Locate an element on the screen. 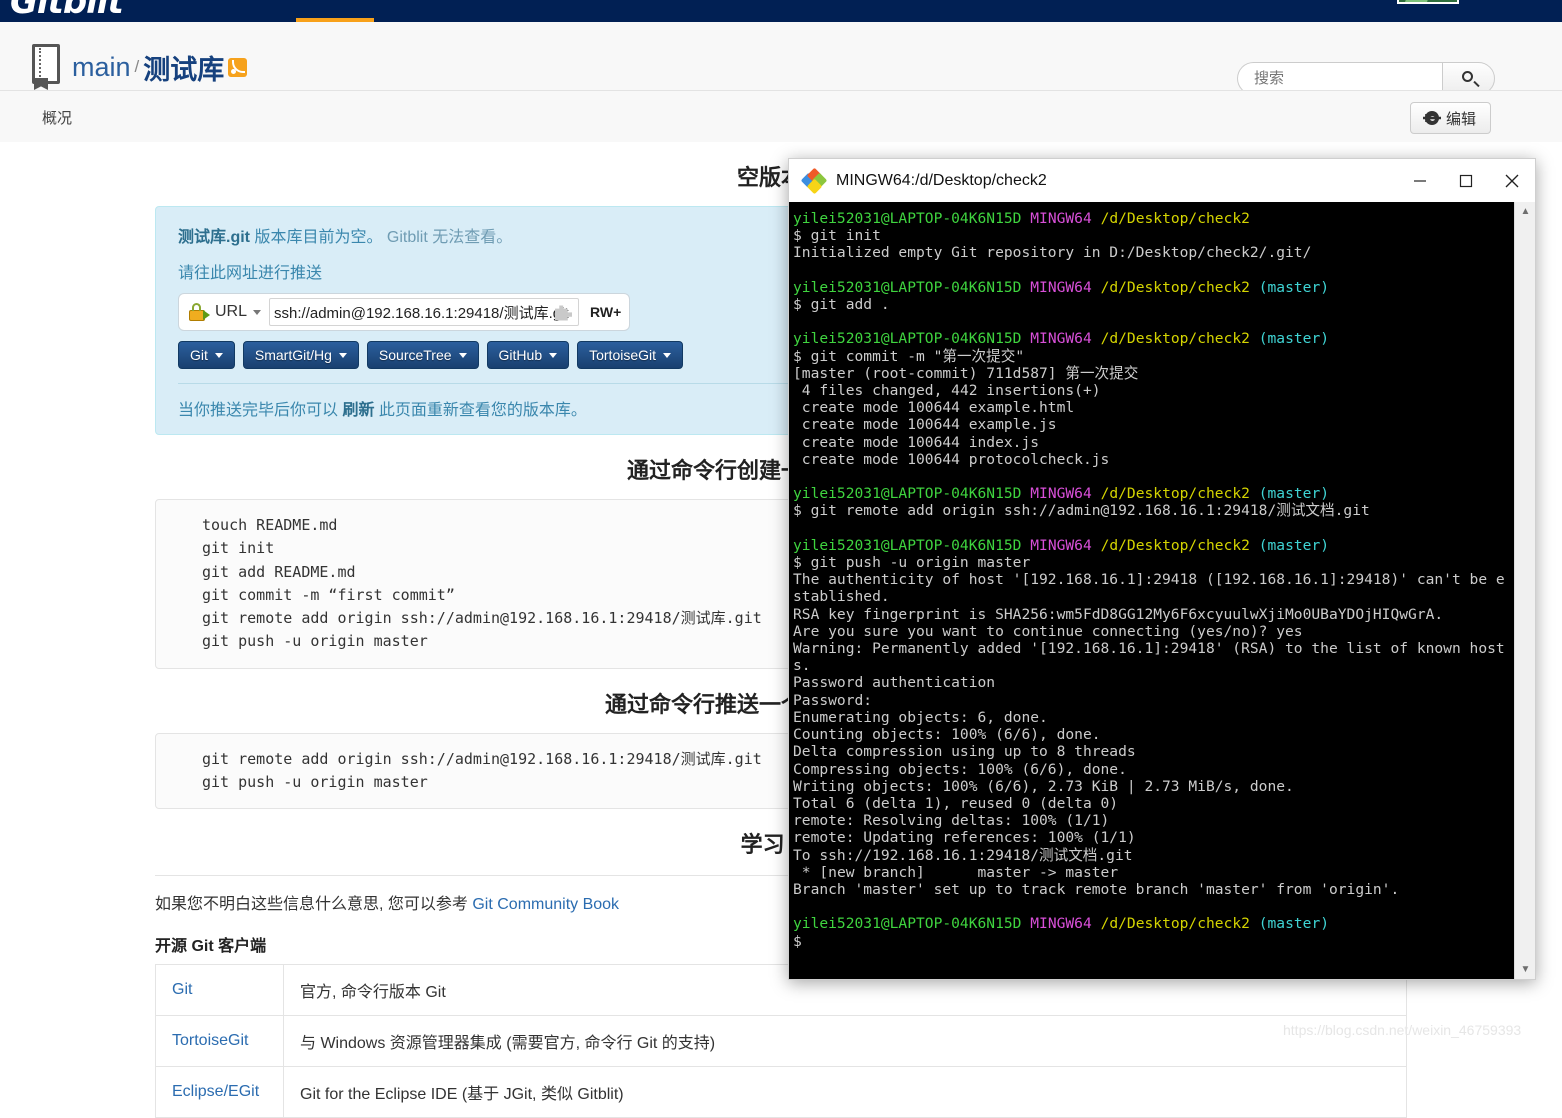 The height and width of the screenshot is (1118, 1562). access-permission-badge: RW+ is located at coordinates (606, 312).